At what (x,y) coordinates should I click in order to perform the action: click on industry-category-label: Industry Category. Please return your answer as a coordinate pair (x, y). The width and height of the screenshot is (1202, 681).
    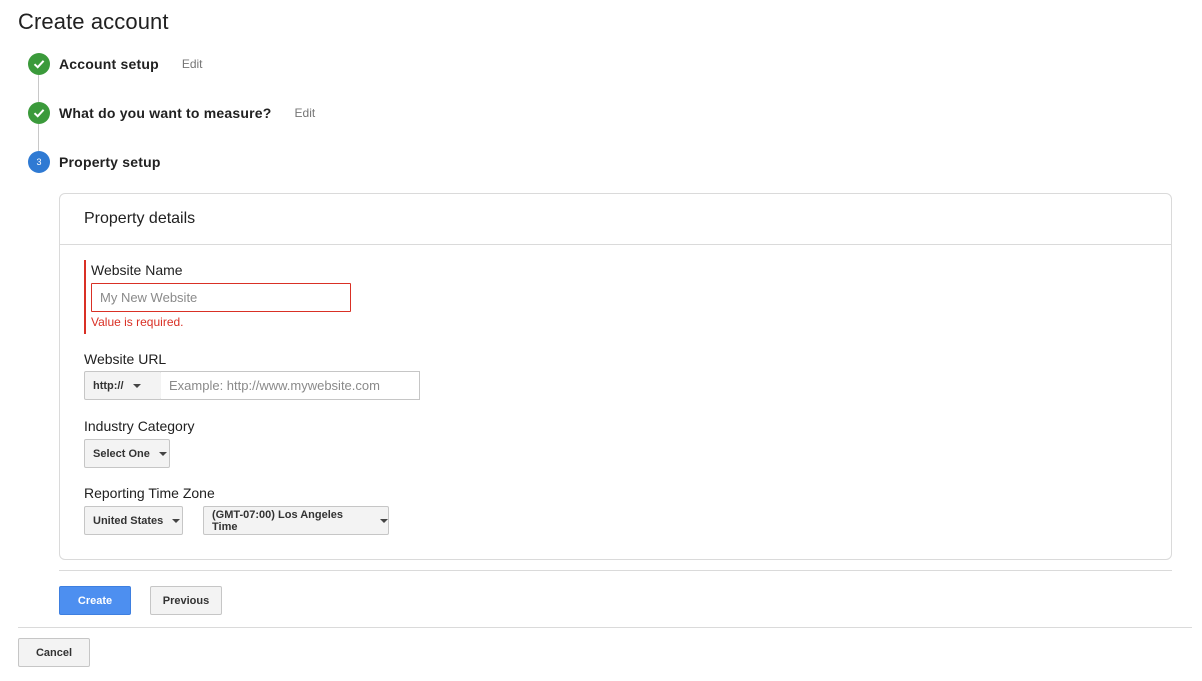
    Looking at the image, I should click on (139, 426).